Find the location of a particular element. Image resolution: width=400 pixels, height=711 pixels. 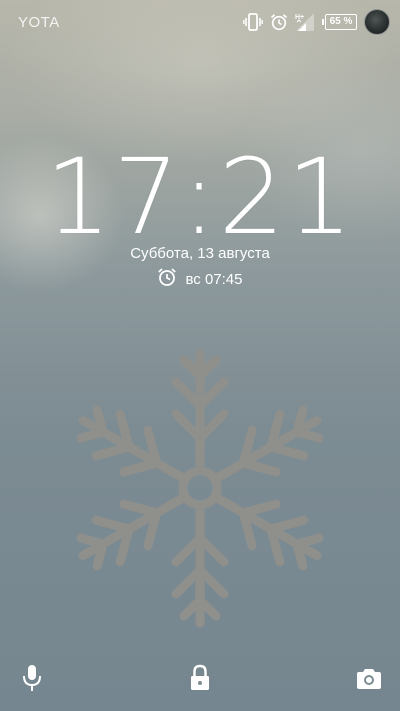

lock-clock: 17:21 is located at coordinates (200, 197).